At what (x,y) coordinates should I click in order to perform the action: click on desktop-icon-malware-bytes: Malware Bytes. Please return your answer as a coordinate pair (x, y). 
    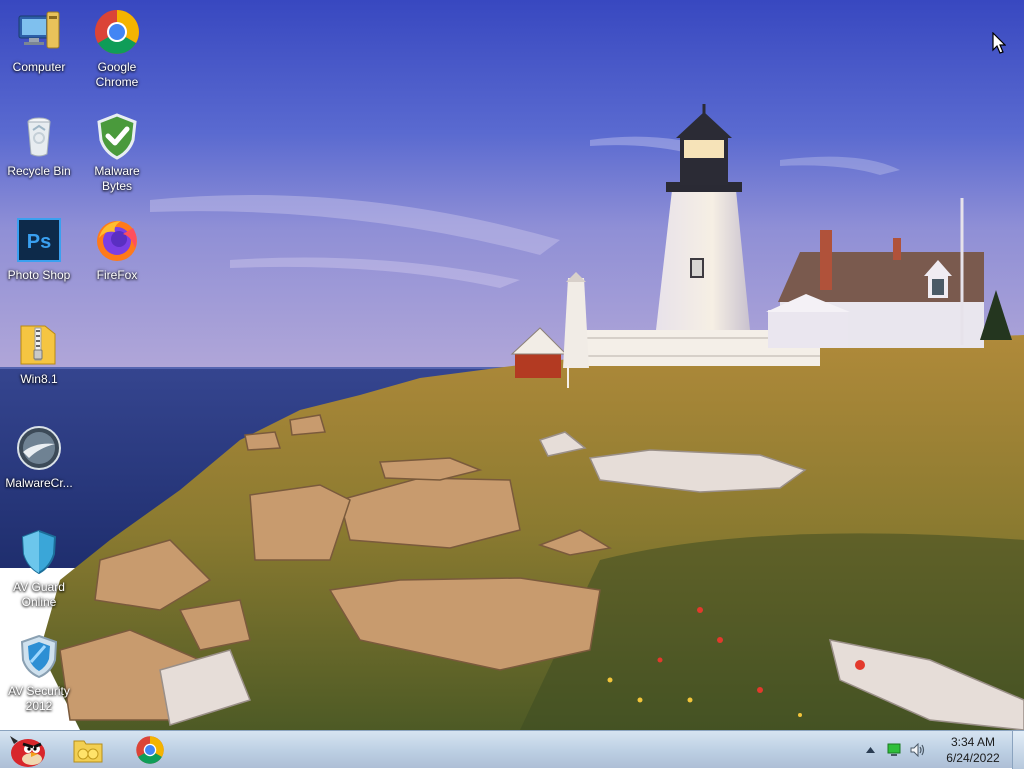
    Looking at the image, I should click on (117, 156).